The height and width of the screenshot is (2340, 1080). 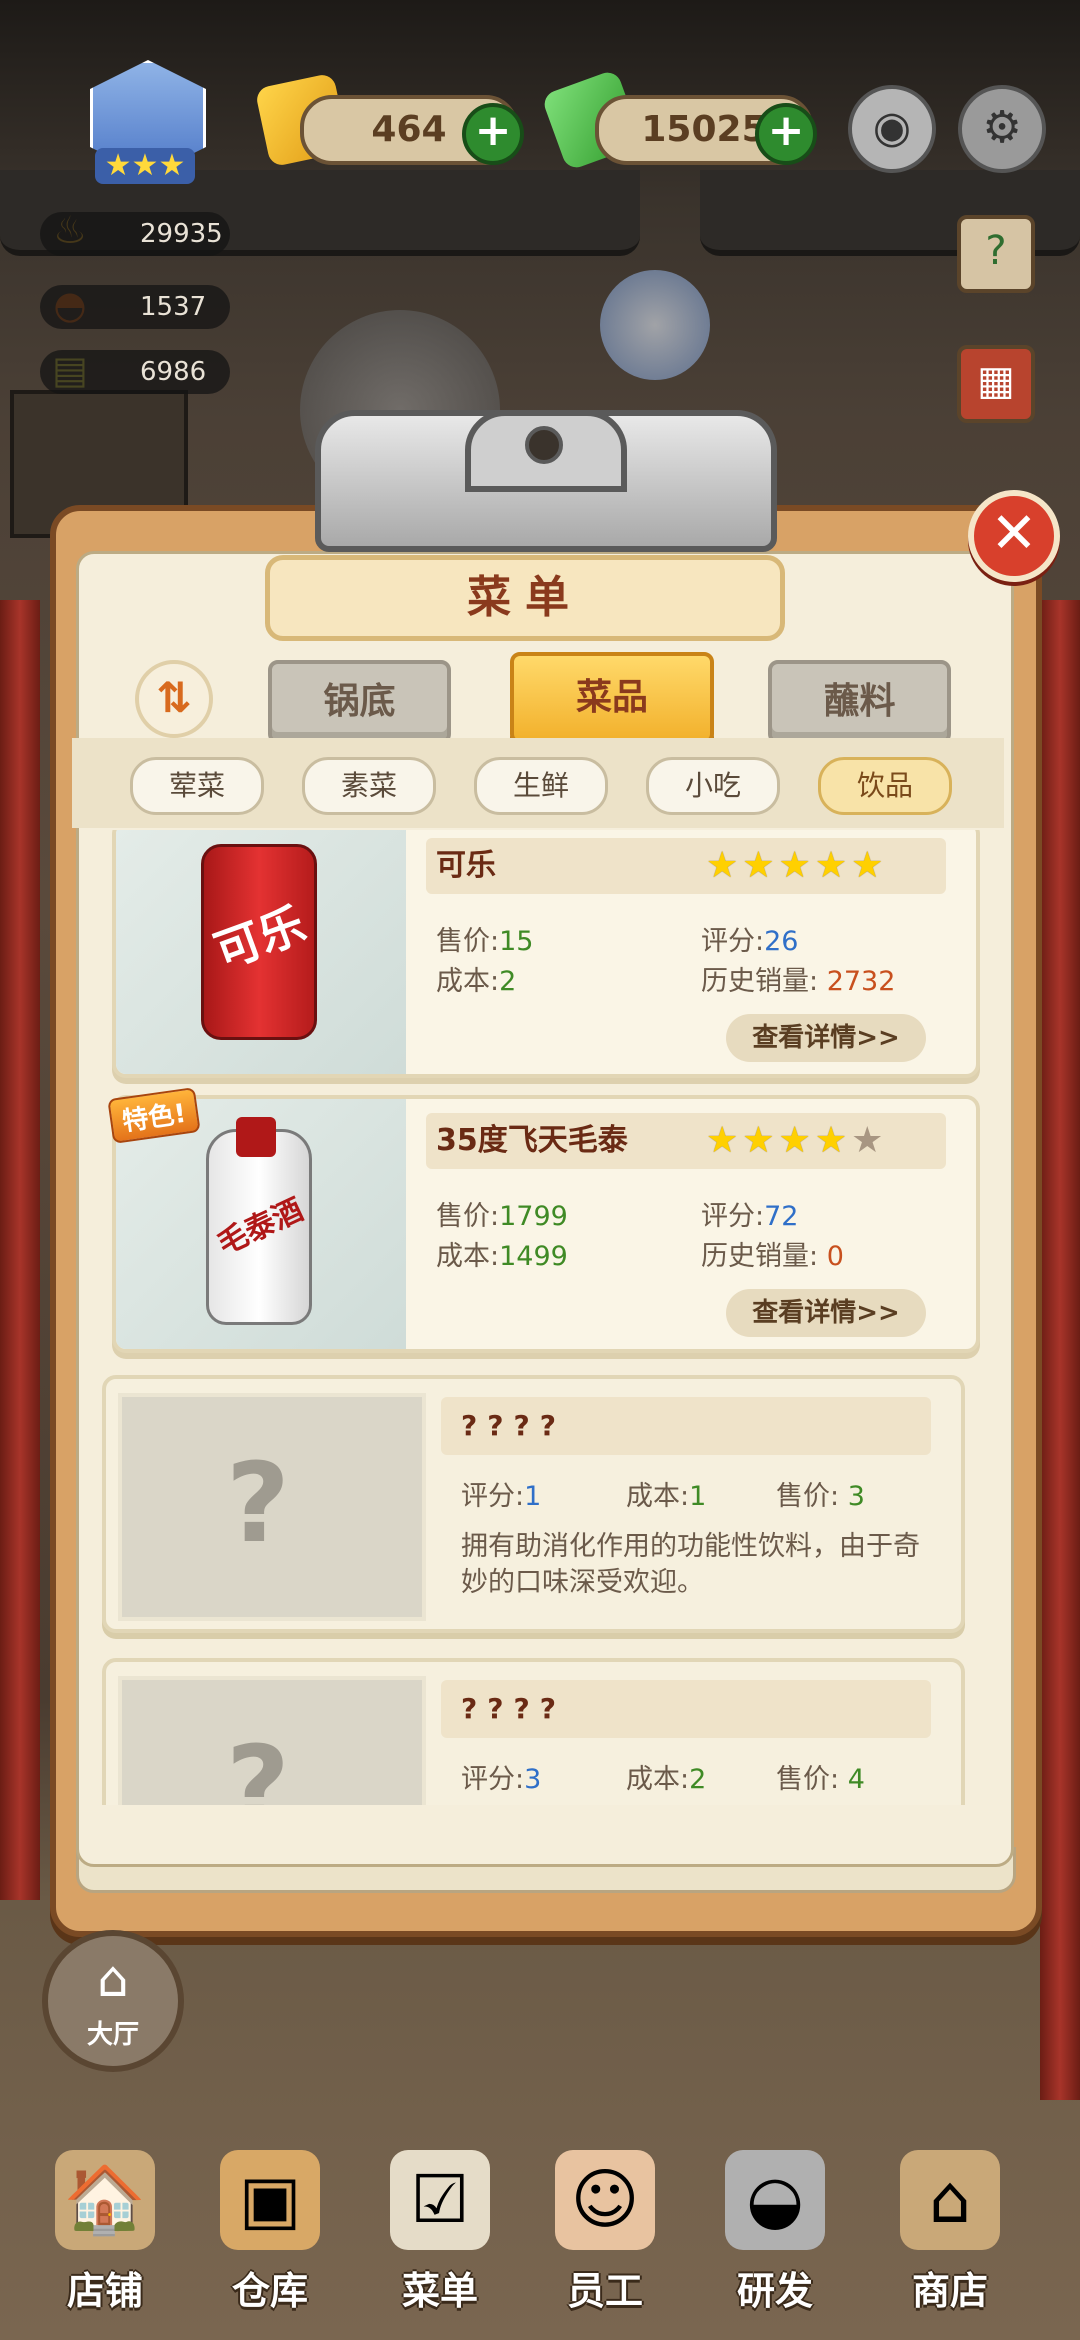 What do you see at coordinates (533, 1256) in the screenshot?
I see `cost-value: 1499` at bounding box center [533, 1256].